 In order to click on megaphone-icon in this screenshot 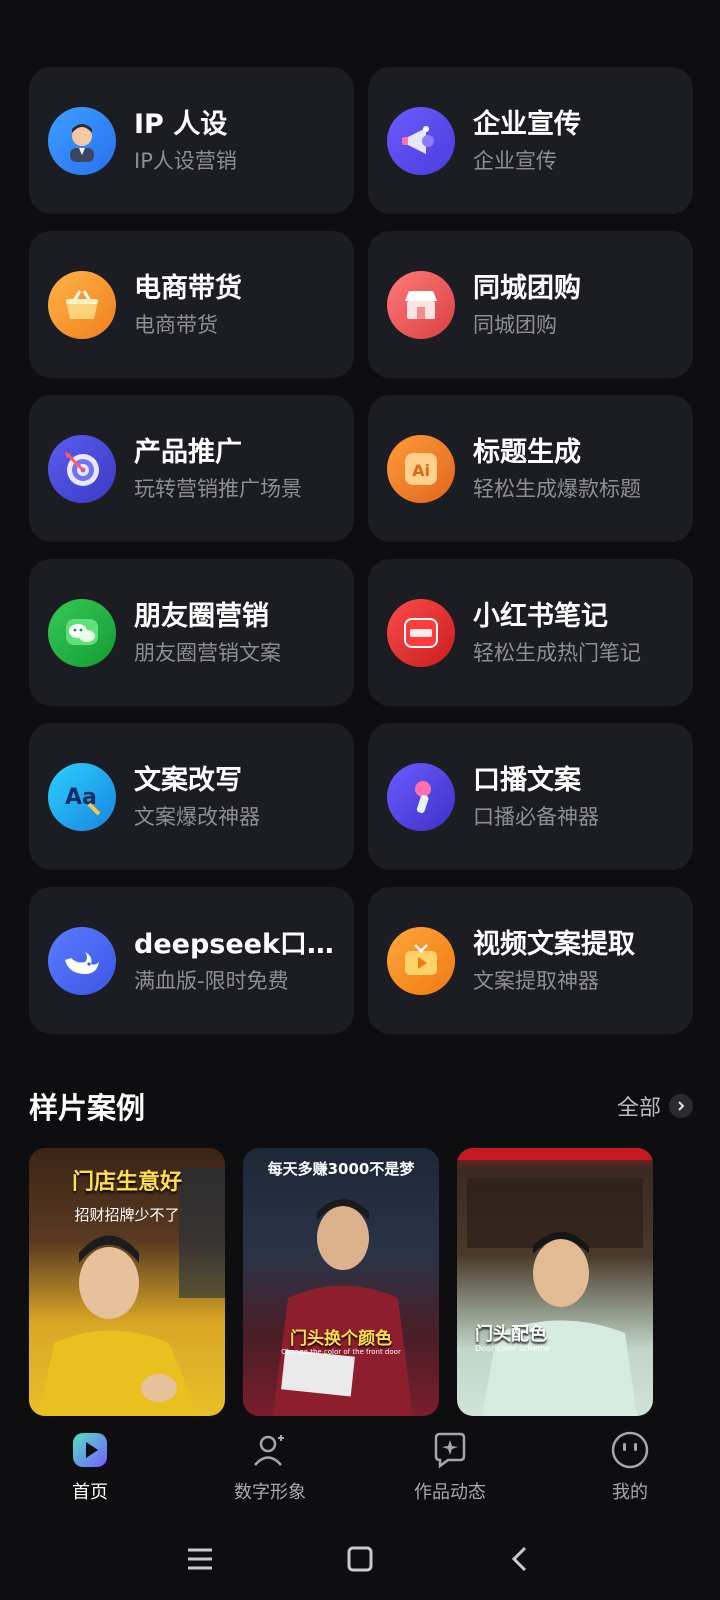, I will do `click(421, 140)`.